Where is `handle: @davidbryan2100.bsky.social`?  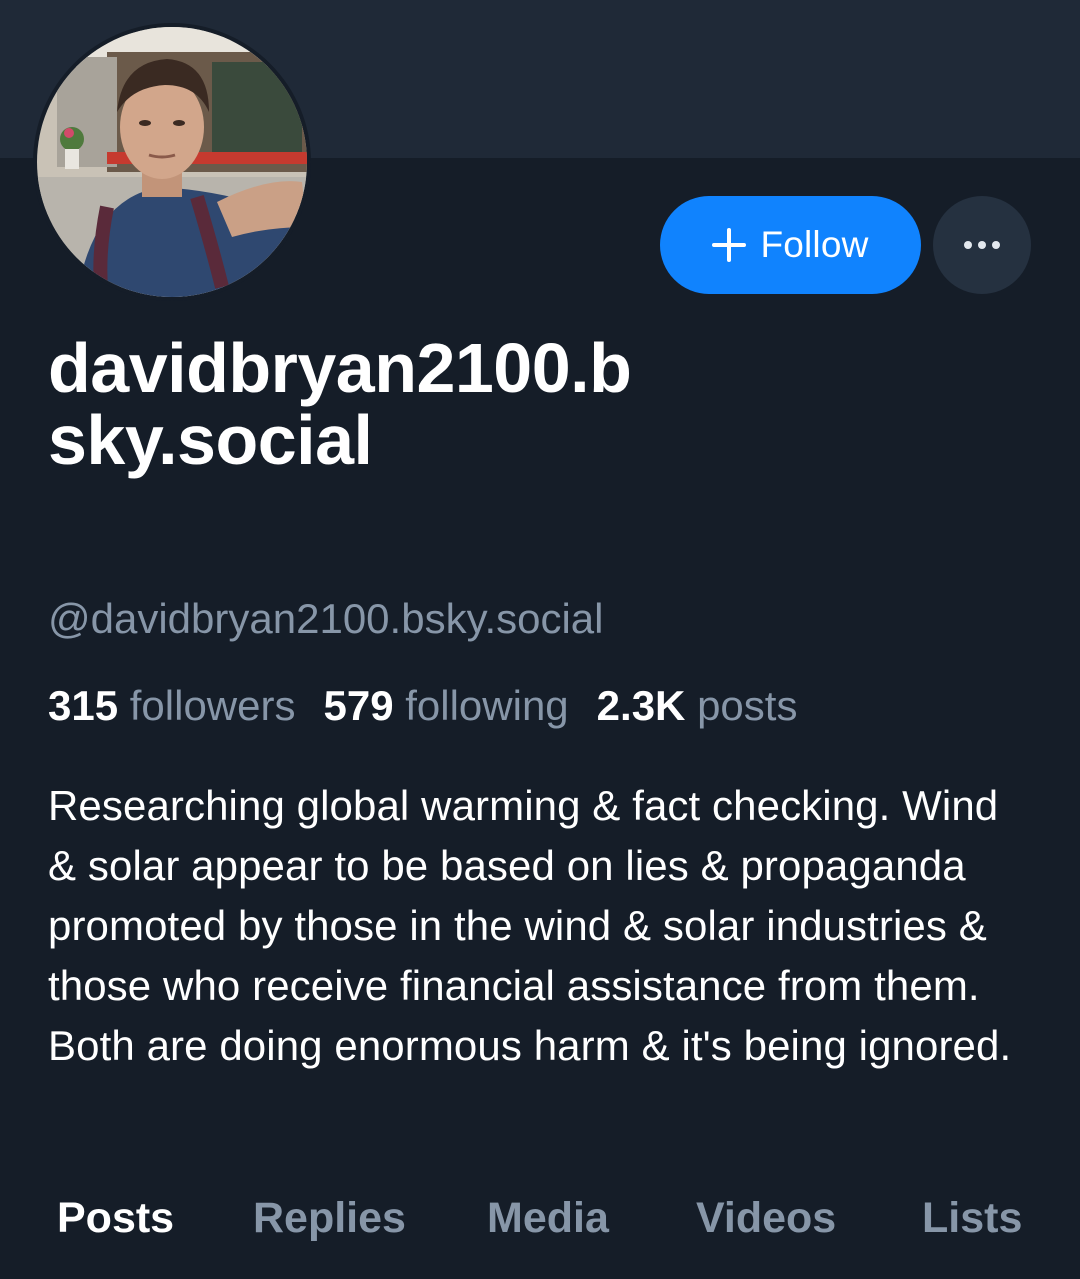 handle: @davidbryan2100.bsky.social is located at coordinates (326, 618).